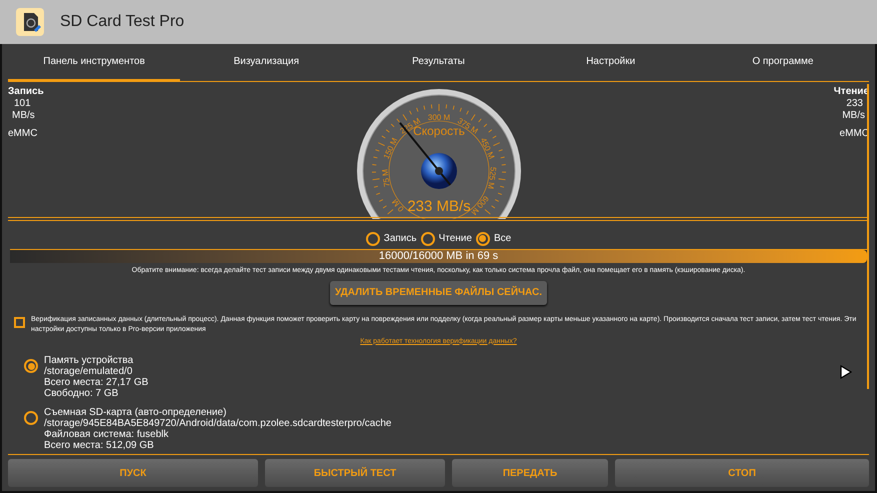  What do you see at coordinates (107, 434) in the screenshot?
I see `storage-info-line: Файловая система: fuseblk` at bounding box center [107, 434].